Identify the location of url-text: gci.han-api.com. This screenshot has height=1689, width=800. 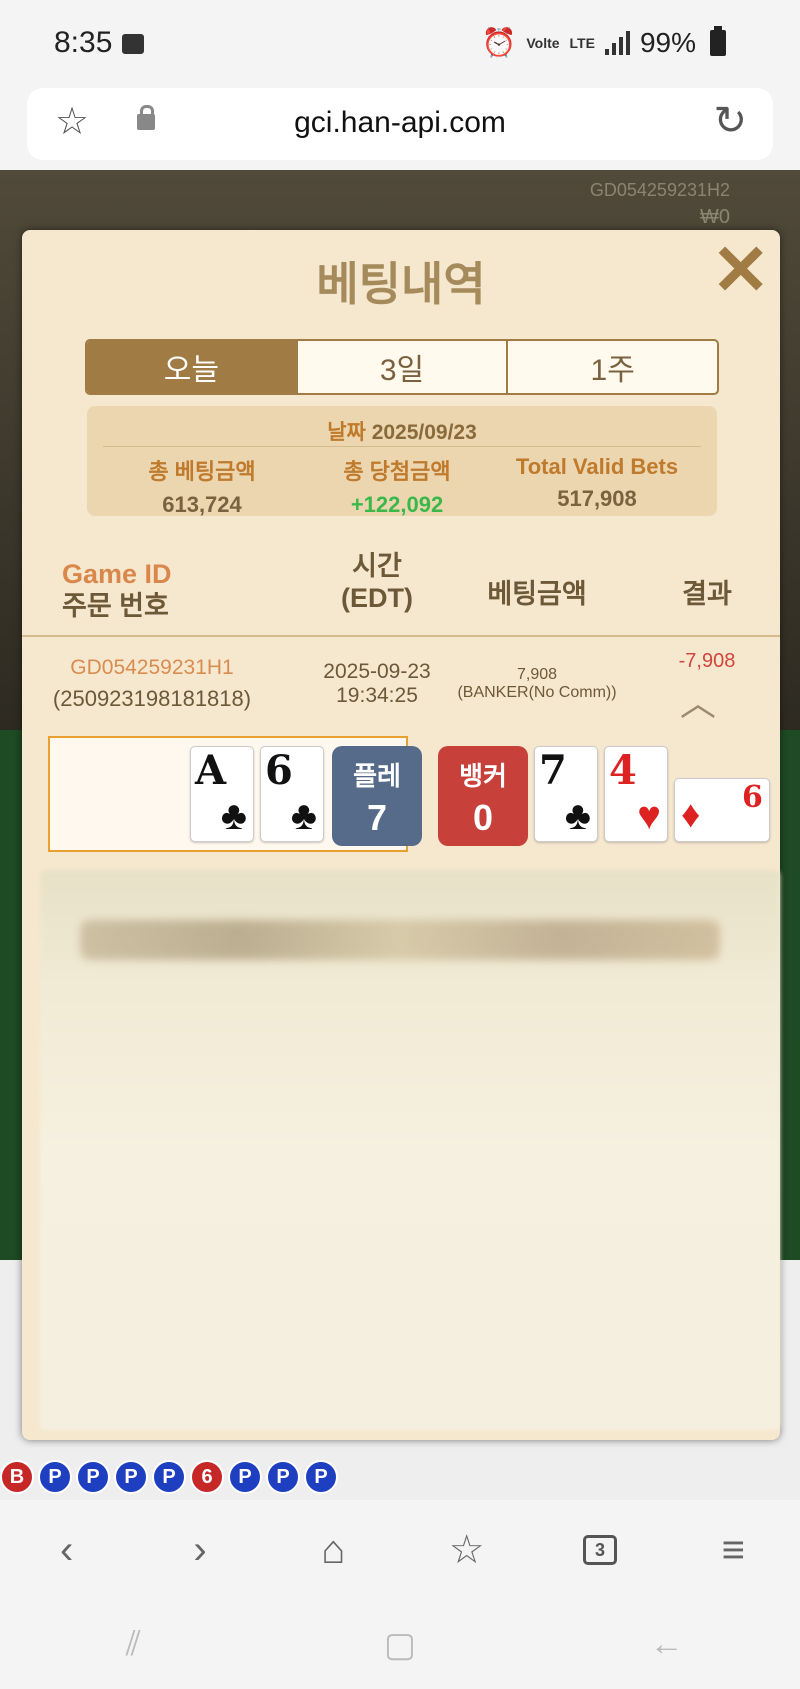
(400, 123).